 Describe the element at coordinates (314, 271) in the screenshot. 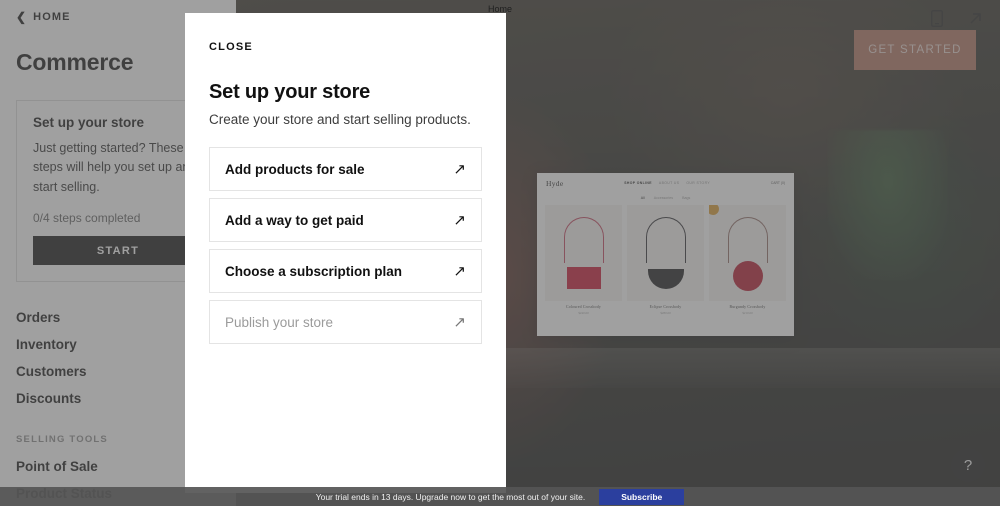

I see `step-label: Choose a subscription plan` at that location.